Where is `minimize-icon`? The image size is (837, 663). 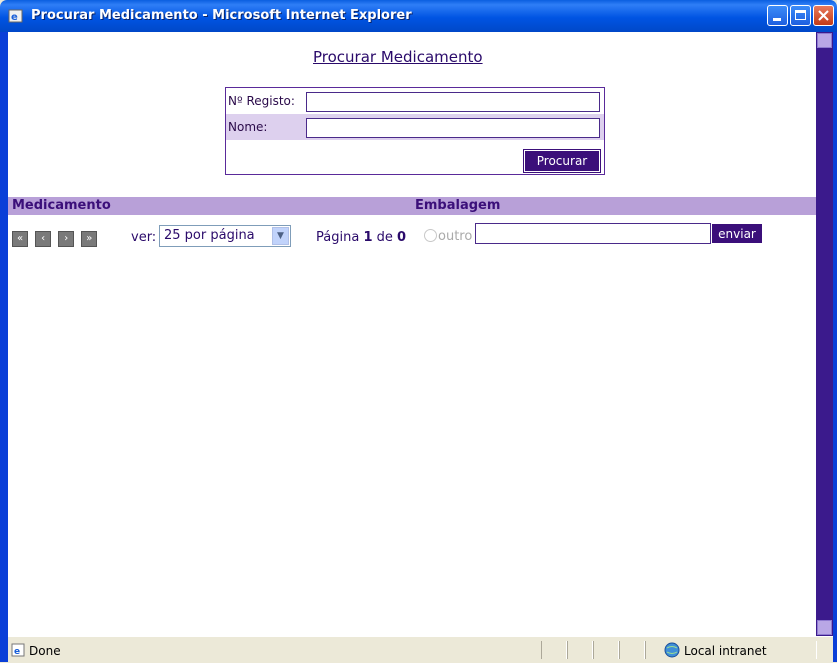 minimize-icon is located at coordinates (777, 19).